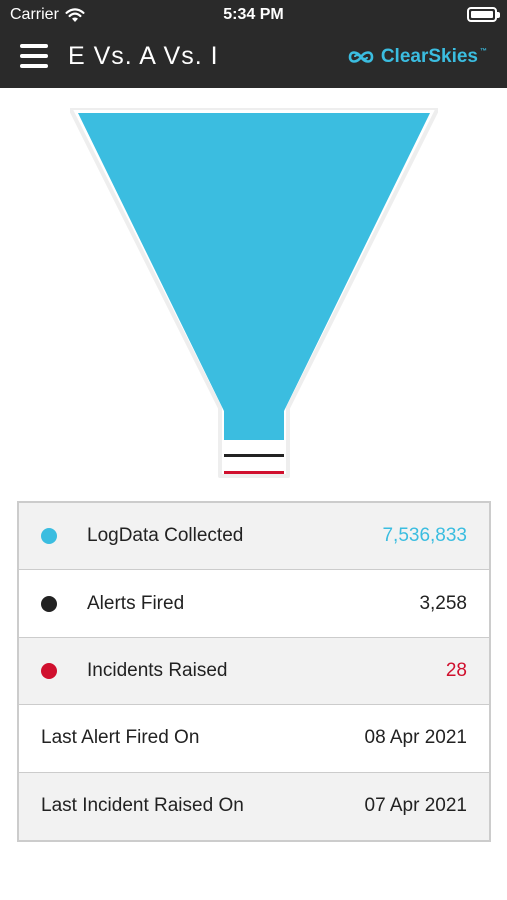 The width and height of the screenshot is (507, 900). I want to click on stat-value-last-incident: 07 Apr 2021, so click(415, 806).